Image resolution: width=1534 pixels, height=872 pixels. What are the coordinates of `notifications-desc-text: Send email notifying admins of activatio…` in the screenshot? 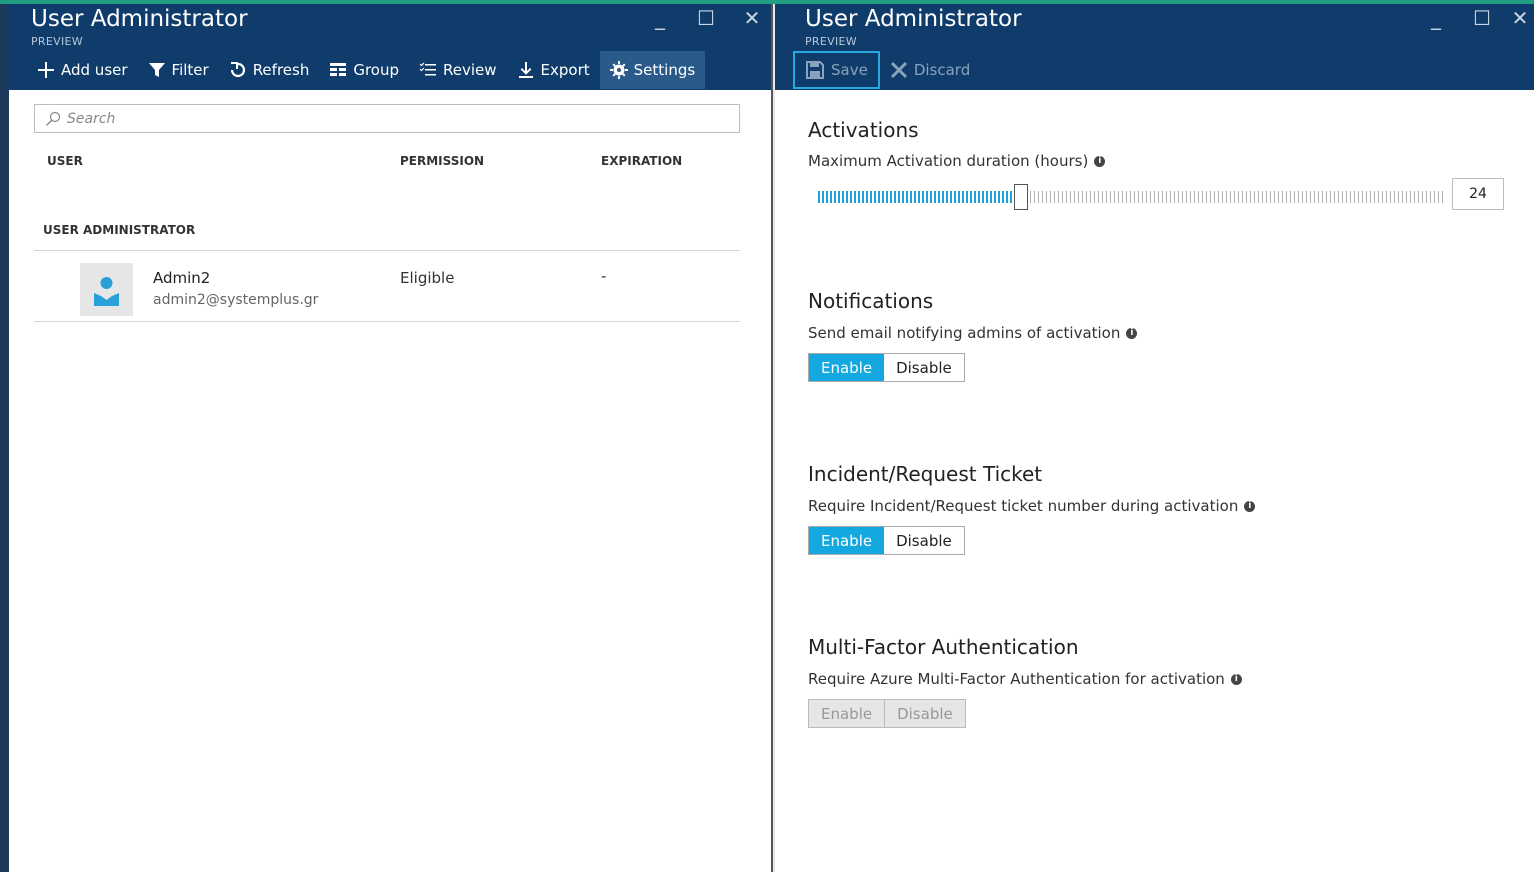 It's located at (964, 333).